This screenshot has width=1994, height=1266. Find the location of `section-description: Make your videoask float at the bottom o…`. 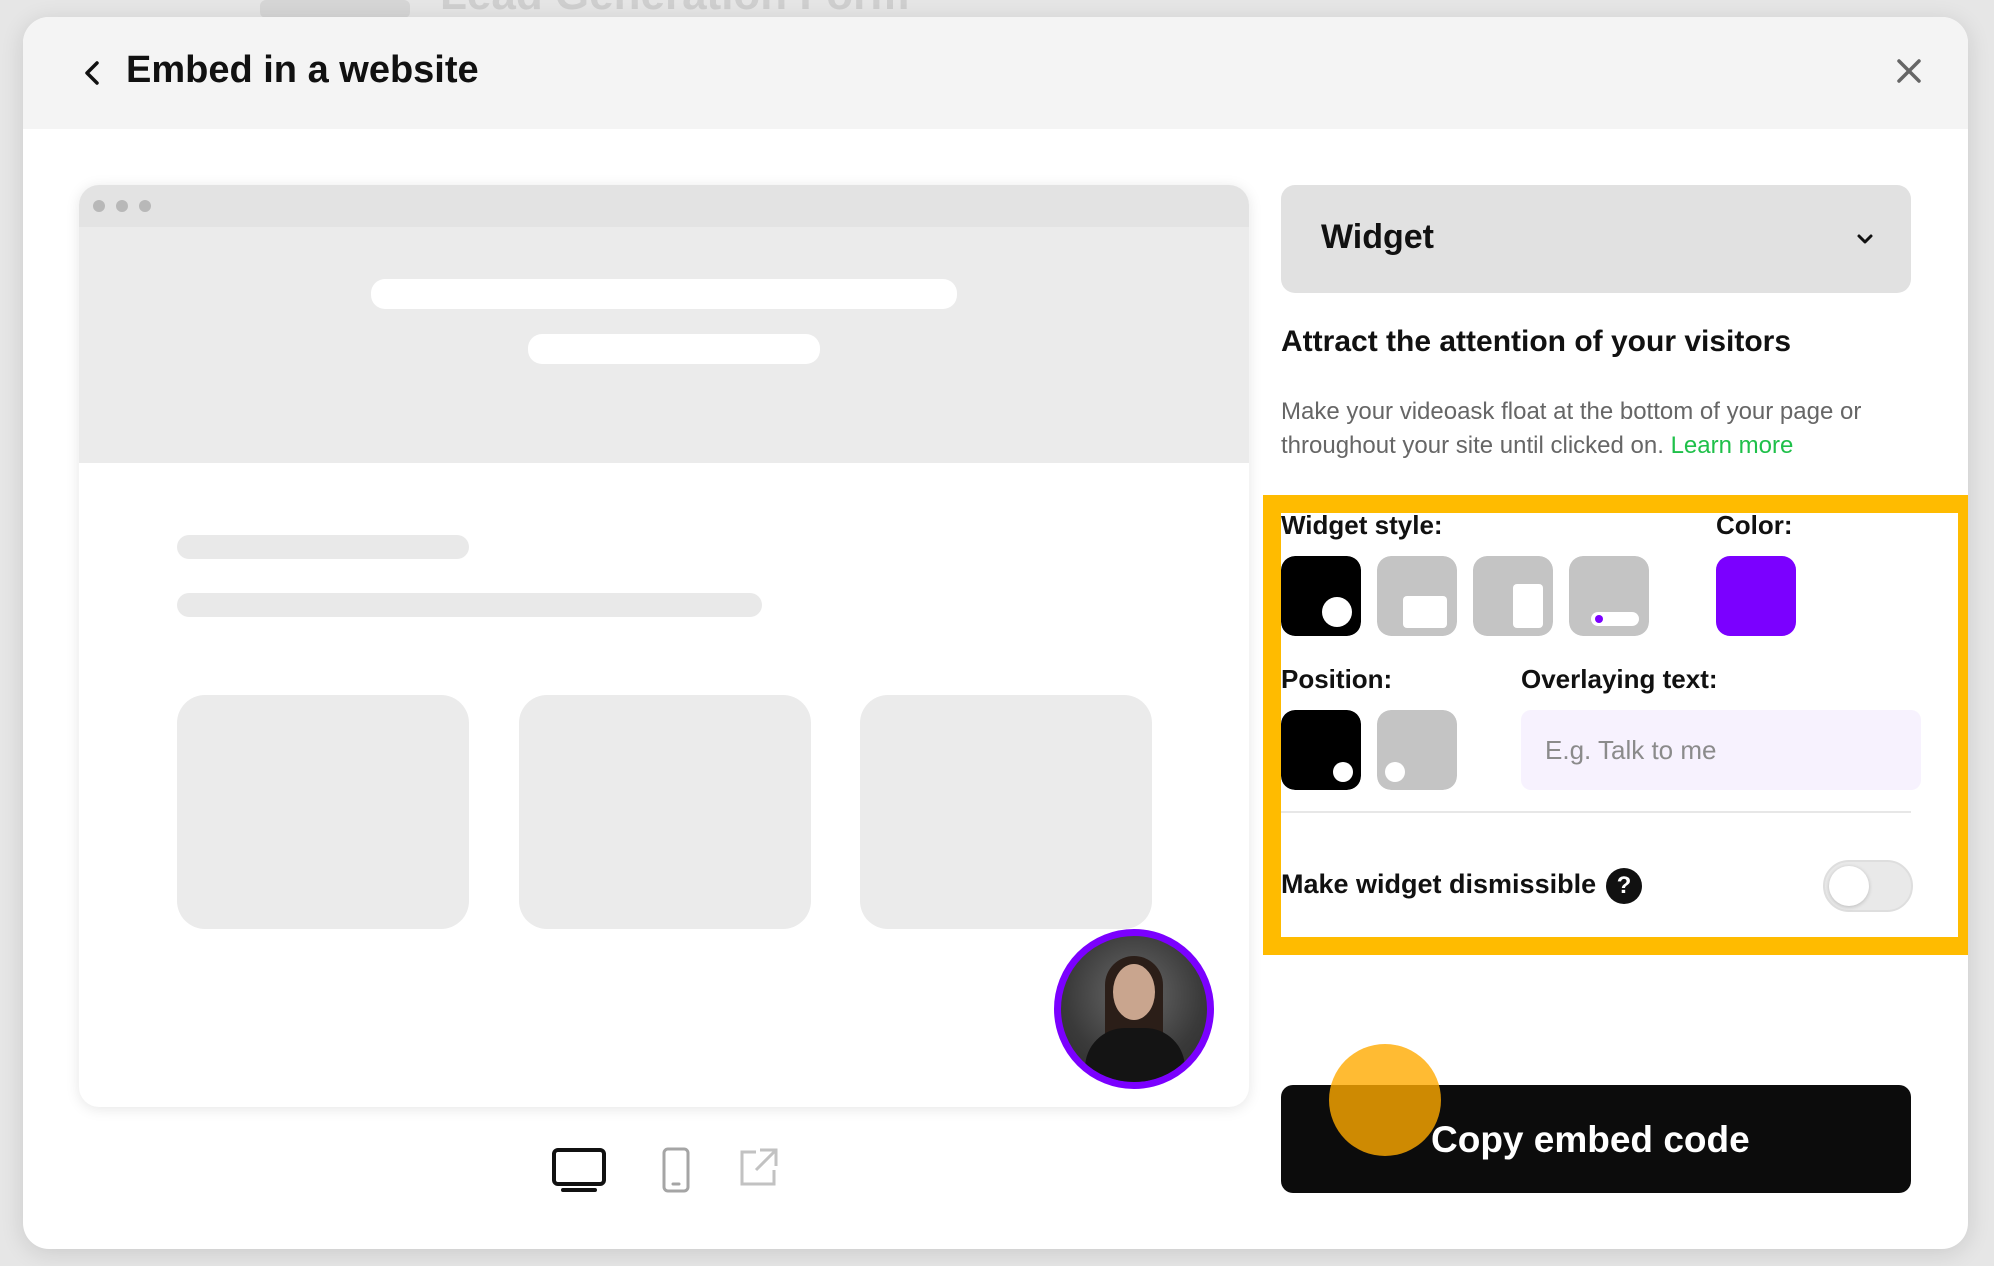

section-description: Make your videoask float at the bottom o… is located at coordinates (1601, 429).